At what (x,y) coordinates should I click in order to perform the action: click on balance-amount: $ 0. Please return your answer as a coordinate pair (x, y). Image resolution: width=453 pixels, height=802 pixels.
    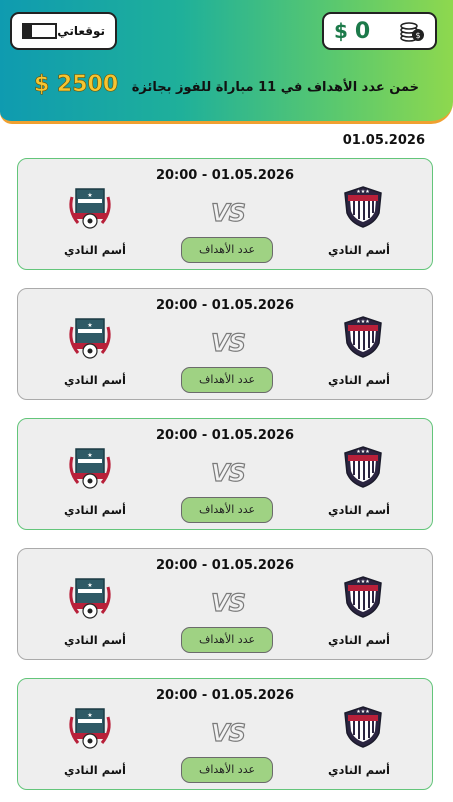
    Looking at the image, I should click on (352, 31).